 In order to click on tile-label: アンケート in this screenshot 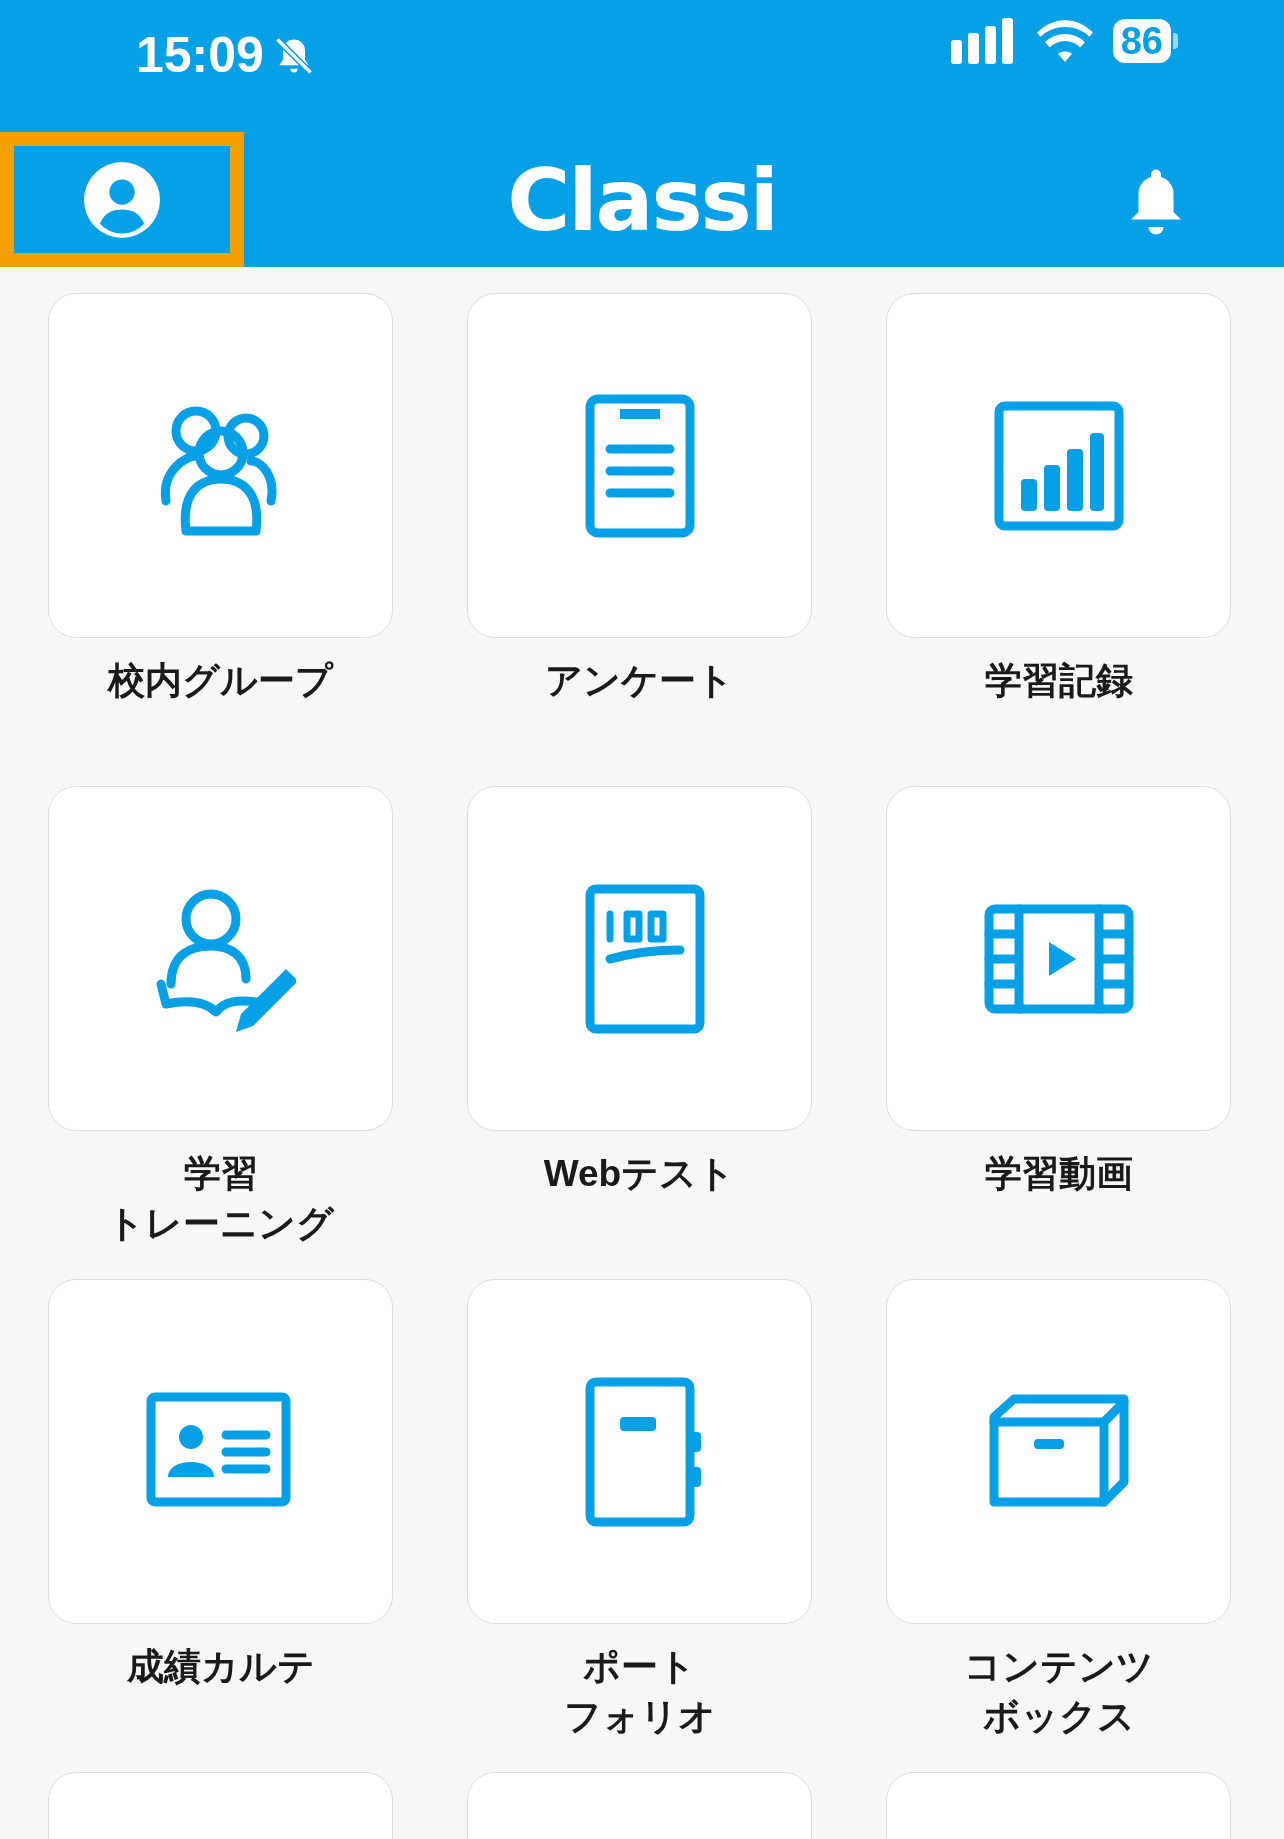, I will do `click(639, 681)`.